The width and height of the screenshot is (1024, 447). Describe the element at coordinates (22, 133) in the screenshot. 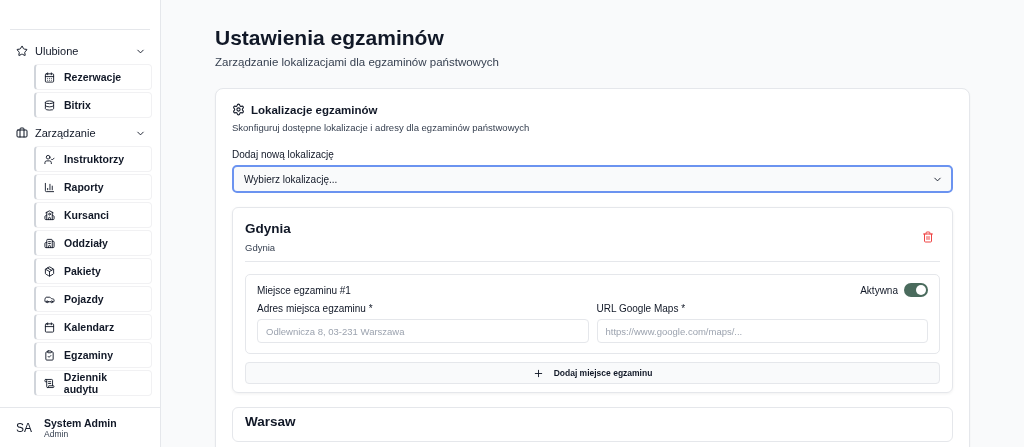

I see `briefcase-icon` at that location.